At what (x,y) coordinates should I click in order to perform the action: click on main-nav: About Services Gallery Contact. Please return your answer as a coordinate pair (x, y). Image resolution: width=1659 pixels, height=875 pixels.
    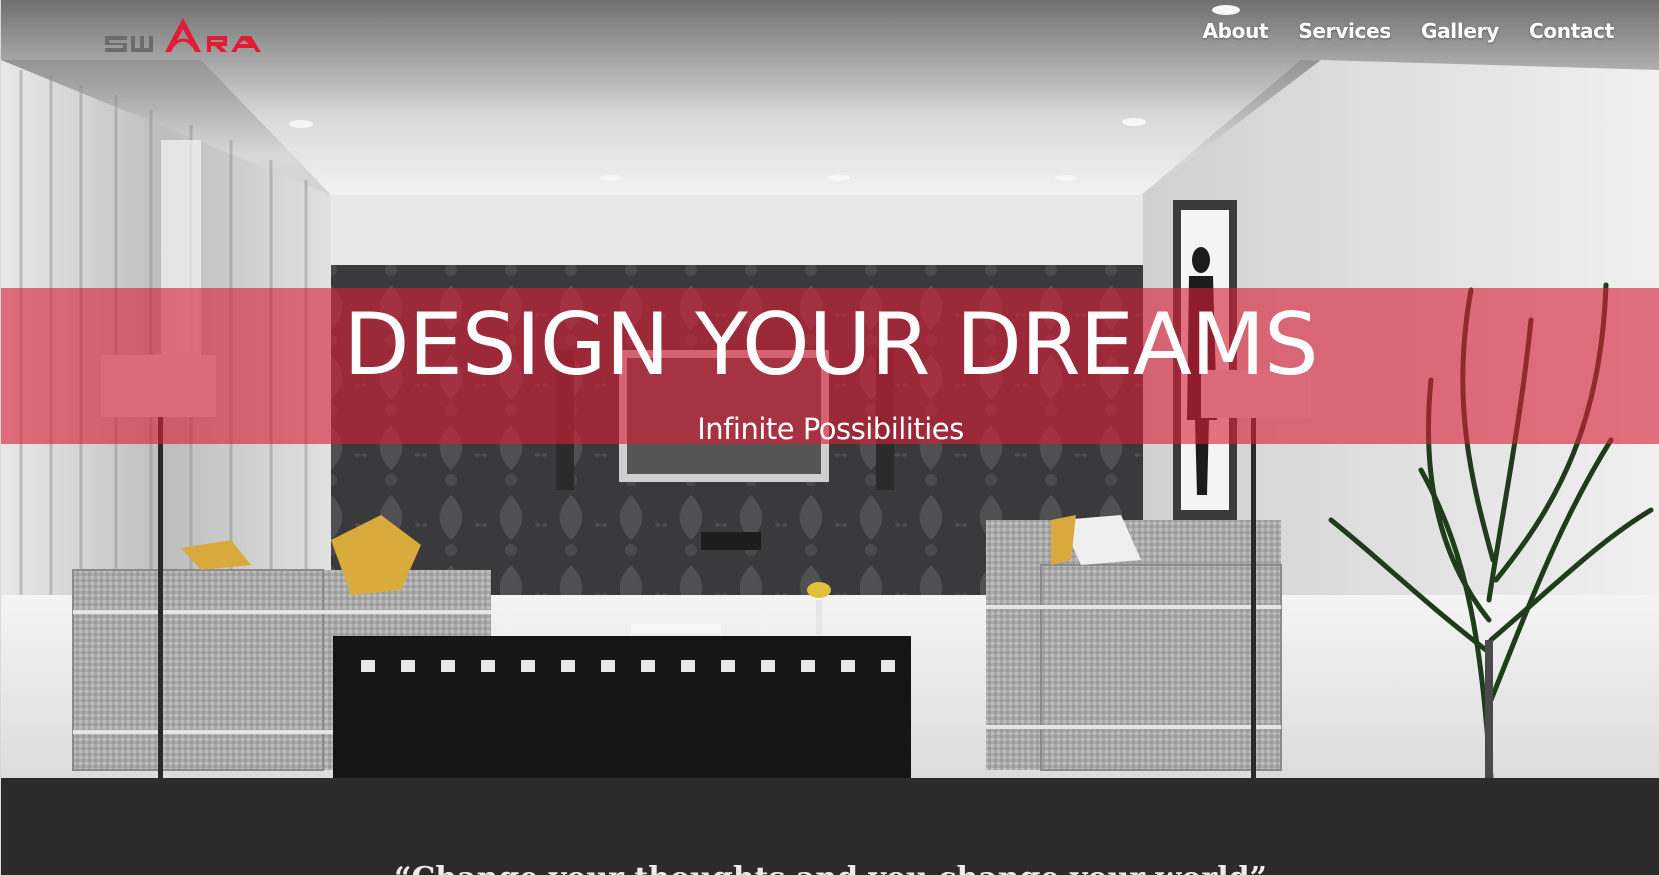
    Looking at the image, I should click on (1408, 31).